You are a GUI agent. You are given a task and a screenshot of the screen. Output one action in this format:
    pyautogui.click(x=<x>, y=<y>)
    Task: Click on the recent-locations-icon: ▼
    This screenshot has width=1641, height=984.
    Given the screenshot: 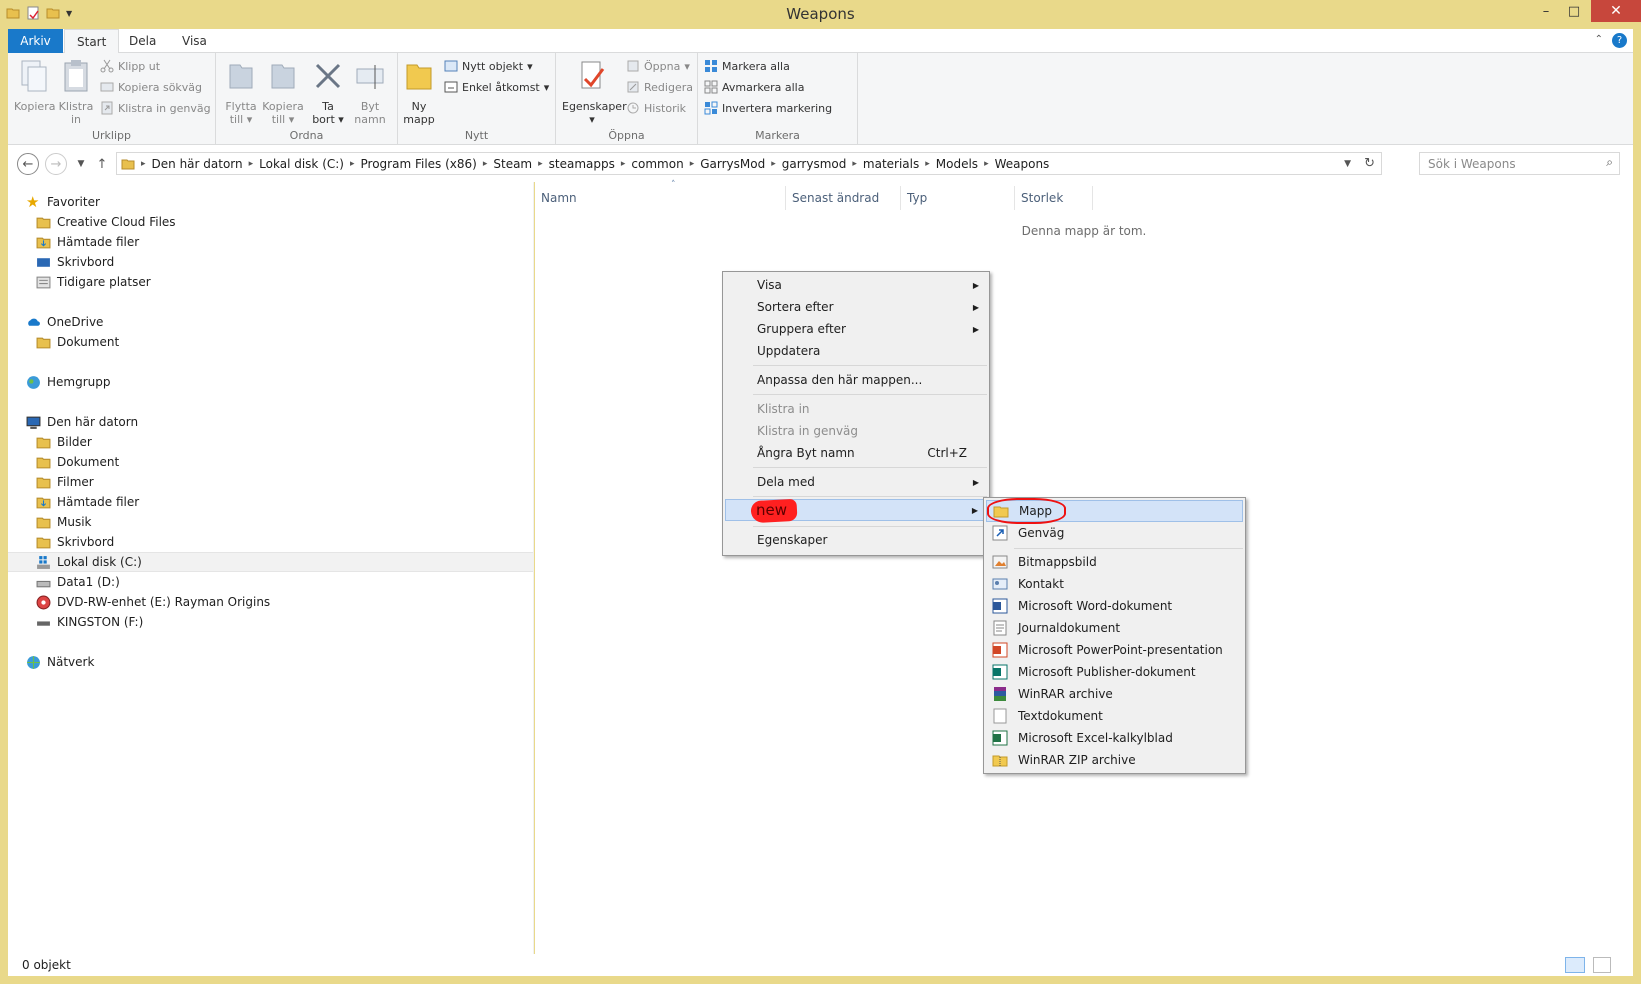 What is the action you would take?
    pyautogui.click(x=81, y=164)
    